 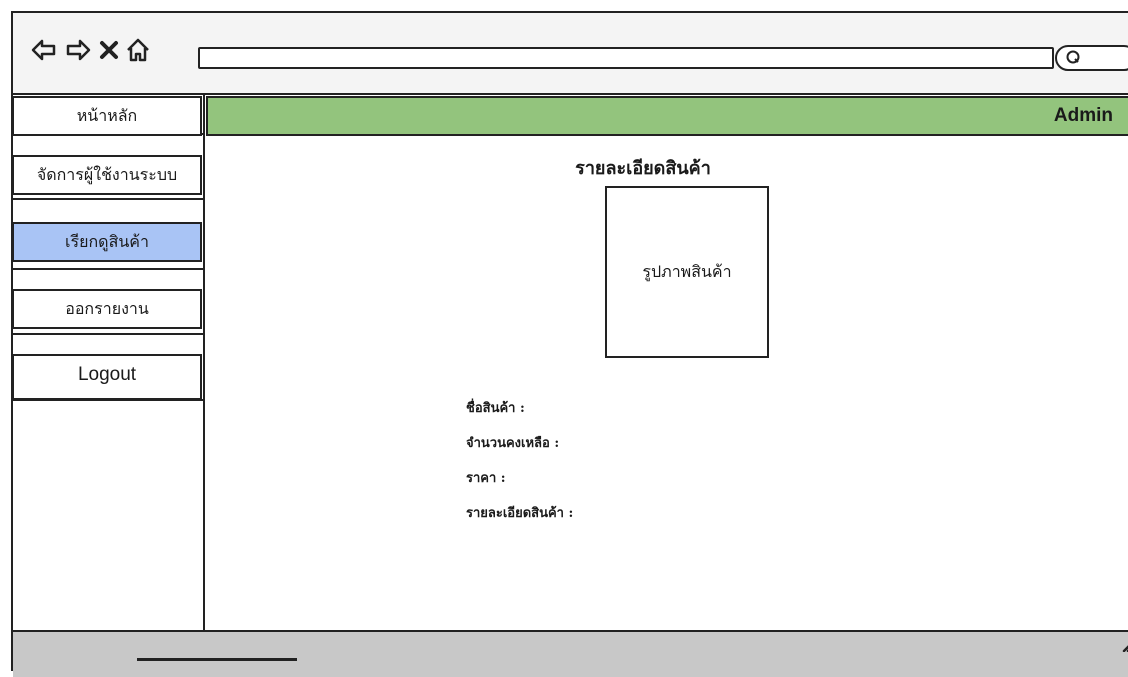 I want to click on field-product-name-label: ชื่อสินค้า :, so click(x=495, y=408).